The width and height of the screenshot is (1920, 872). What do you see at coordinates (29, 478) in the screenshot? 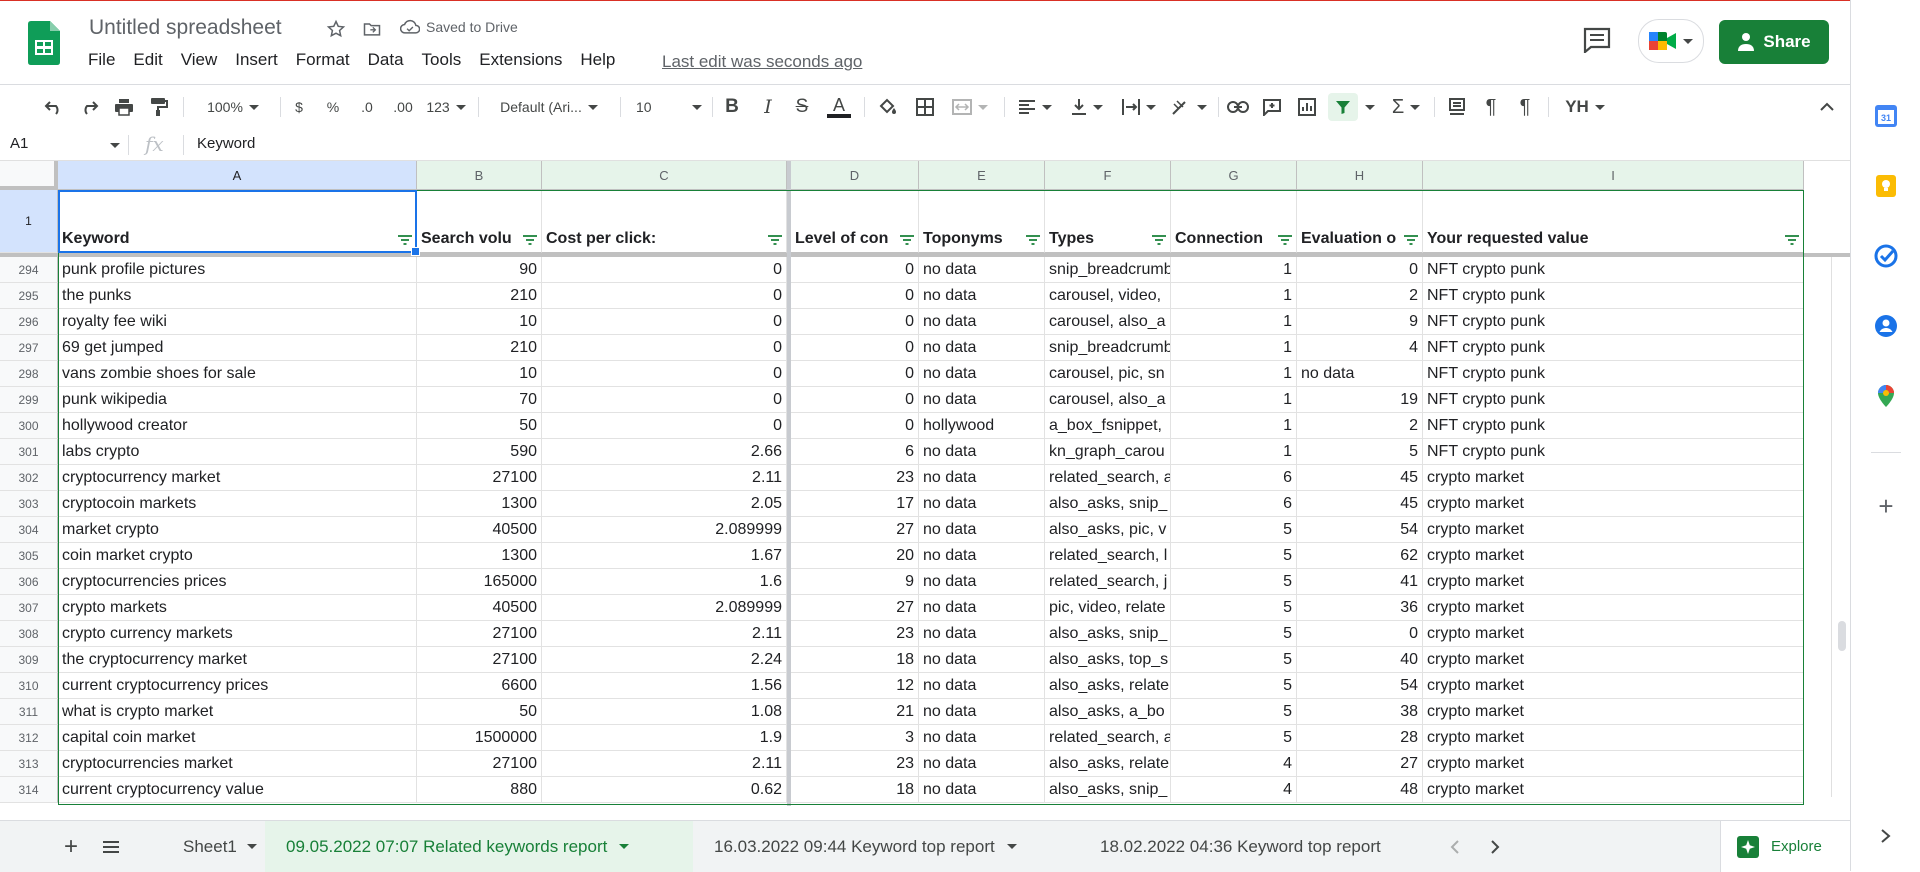
I see `row-header: 302` at bounding box center [29, 478].